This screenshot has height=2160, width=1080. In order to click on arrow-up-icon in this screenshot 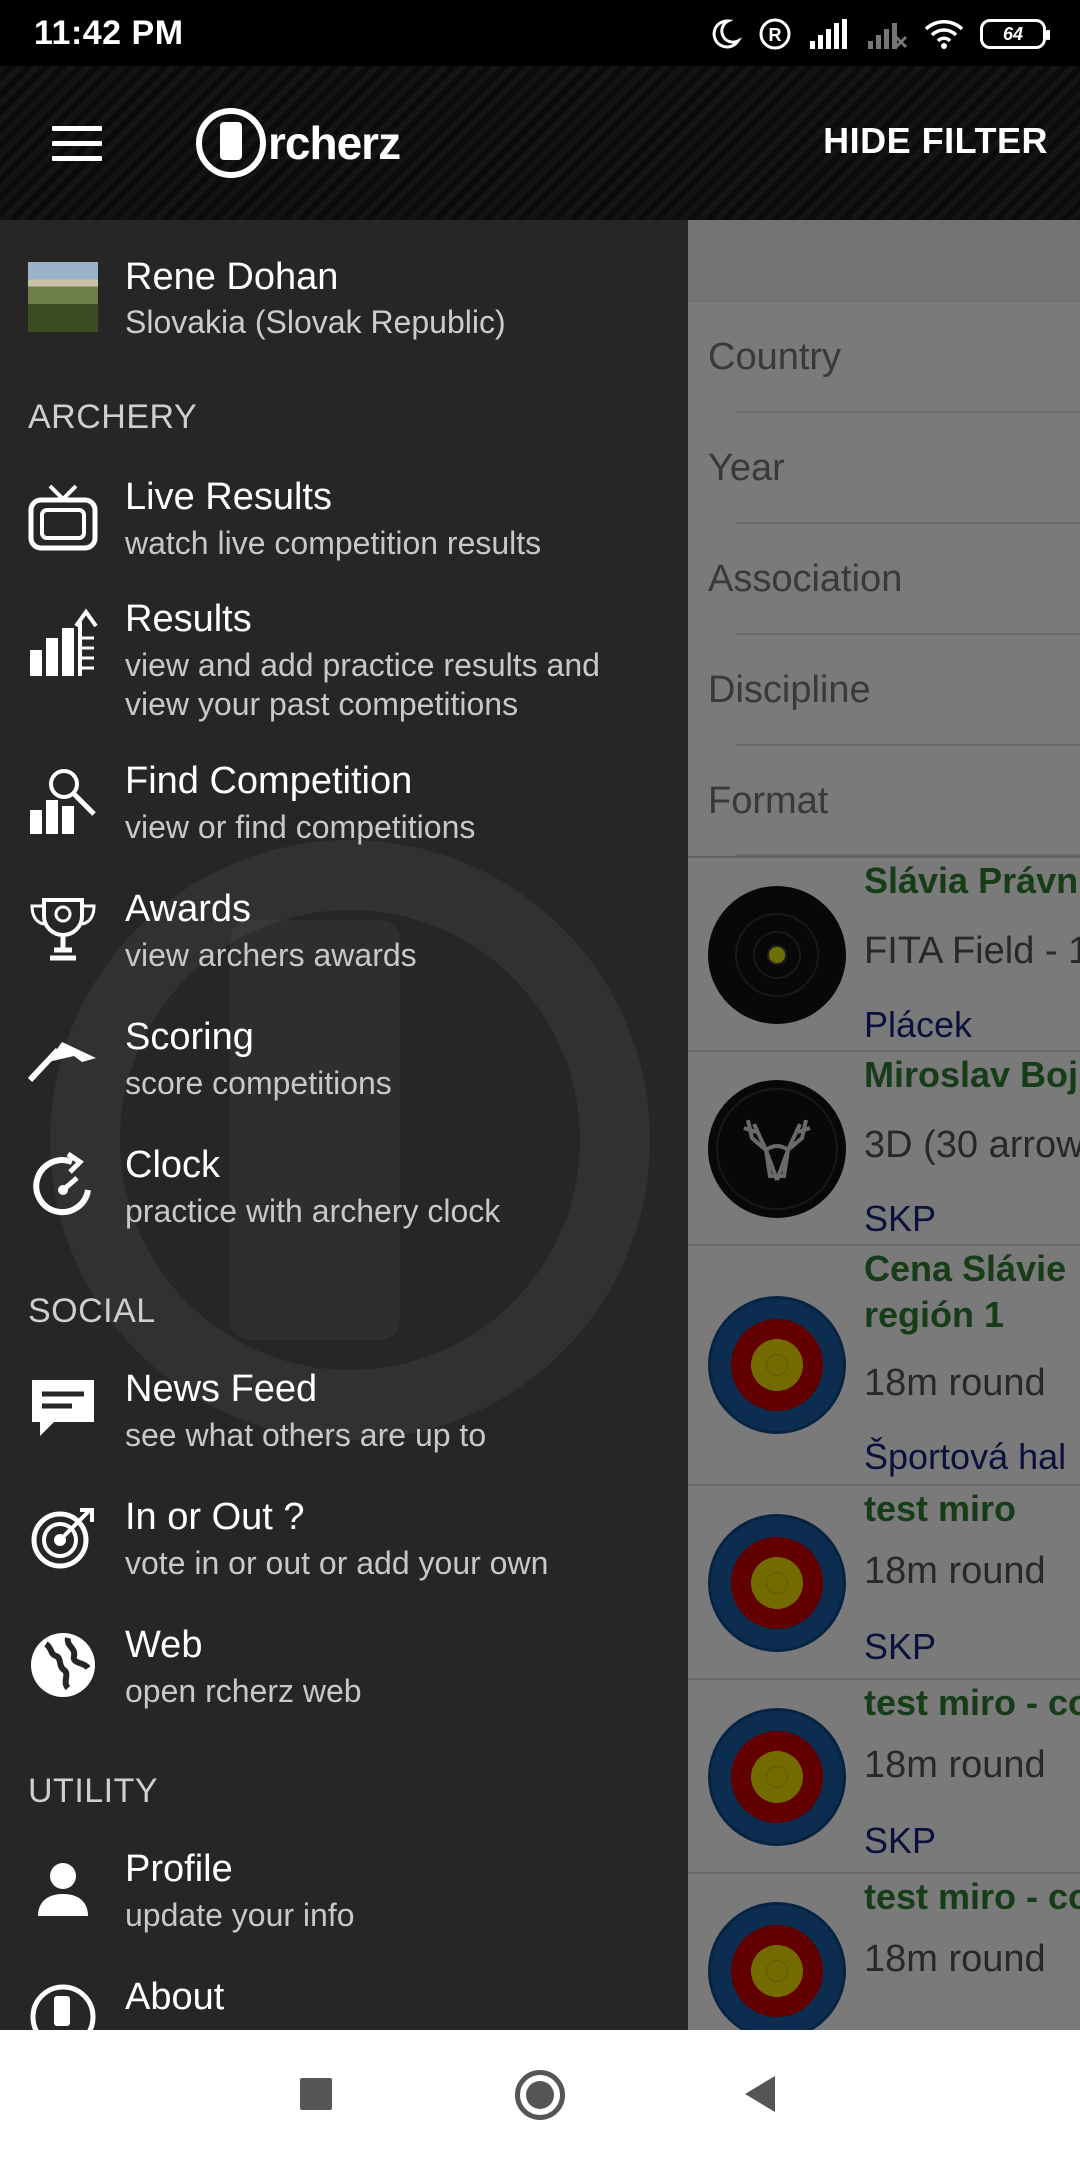, I will do `click(62, 1062)`.